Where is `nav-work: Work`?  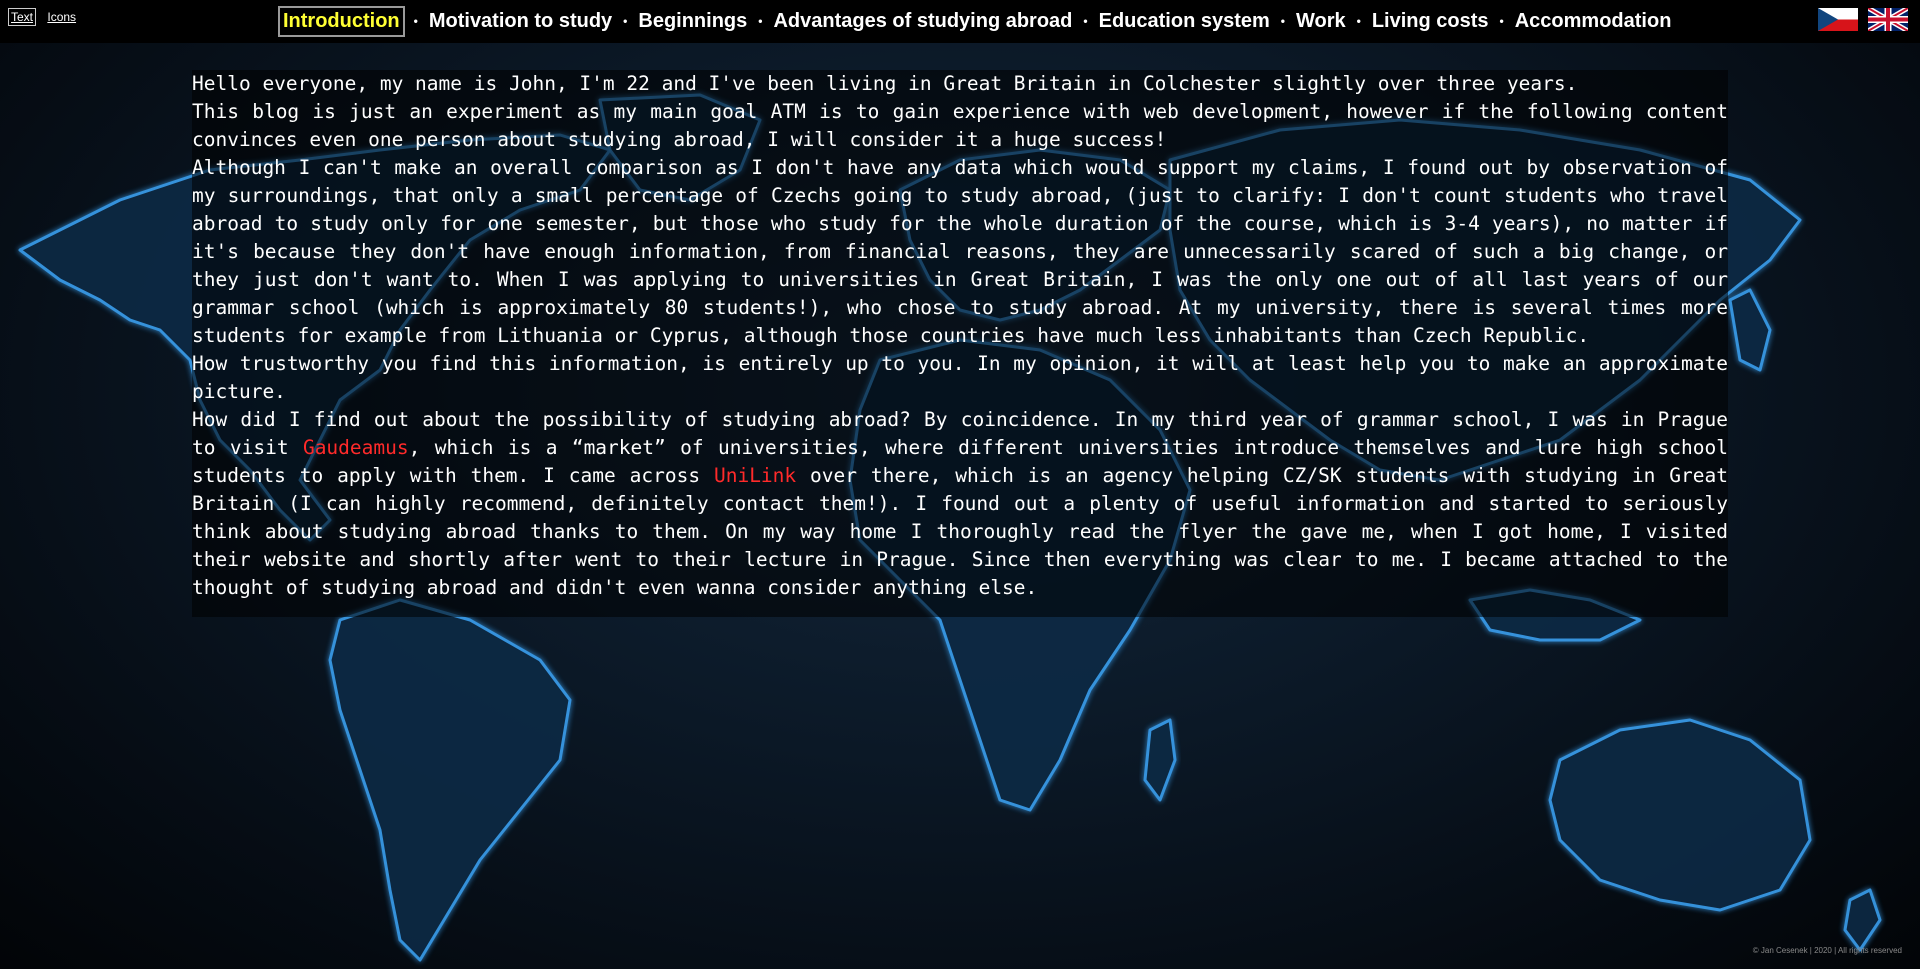
nav-work: Work is located at coordinates (1321, 21).